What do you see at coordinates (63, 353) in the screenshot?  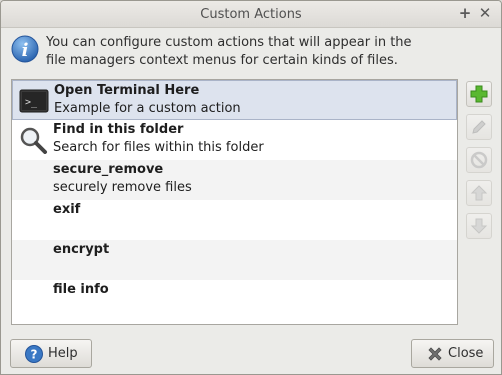 I see `help-label: Help` at bounding box center [63, 353].